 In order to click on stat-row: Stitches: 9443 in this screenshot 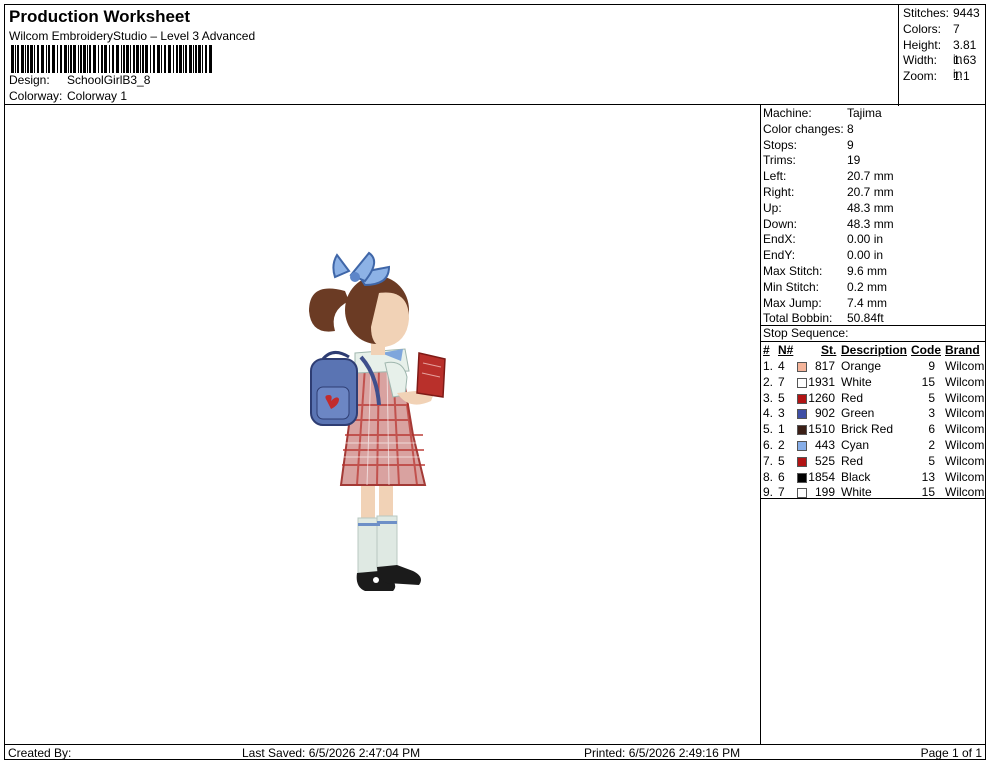, I will do `click(945, 14)`.